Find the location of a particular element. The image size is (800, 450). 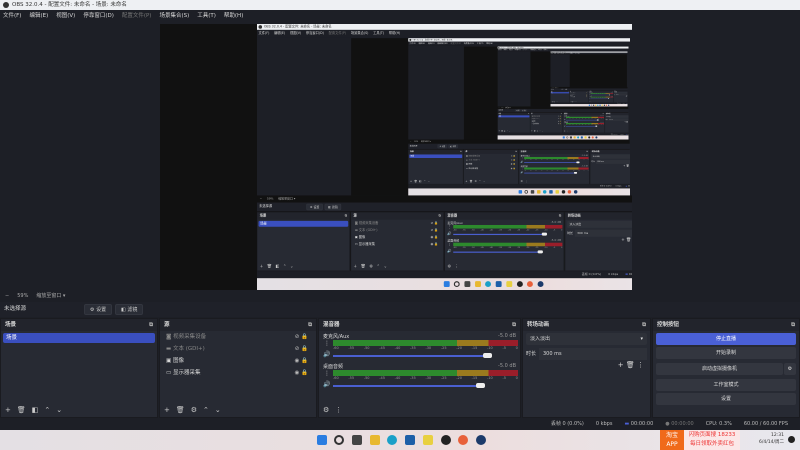

source-item: ▬ 文本 (GDI+) ⊘ 🔒 is located at coordinates (238, 349).